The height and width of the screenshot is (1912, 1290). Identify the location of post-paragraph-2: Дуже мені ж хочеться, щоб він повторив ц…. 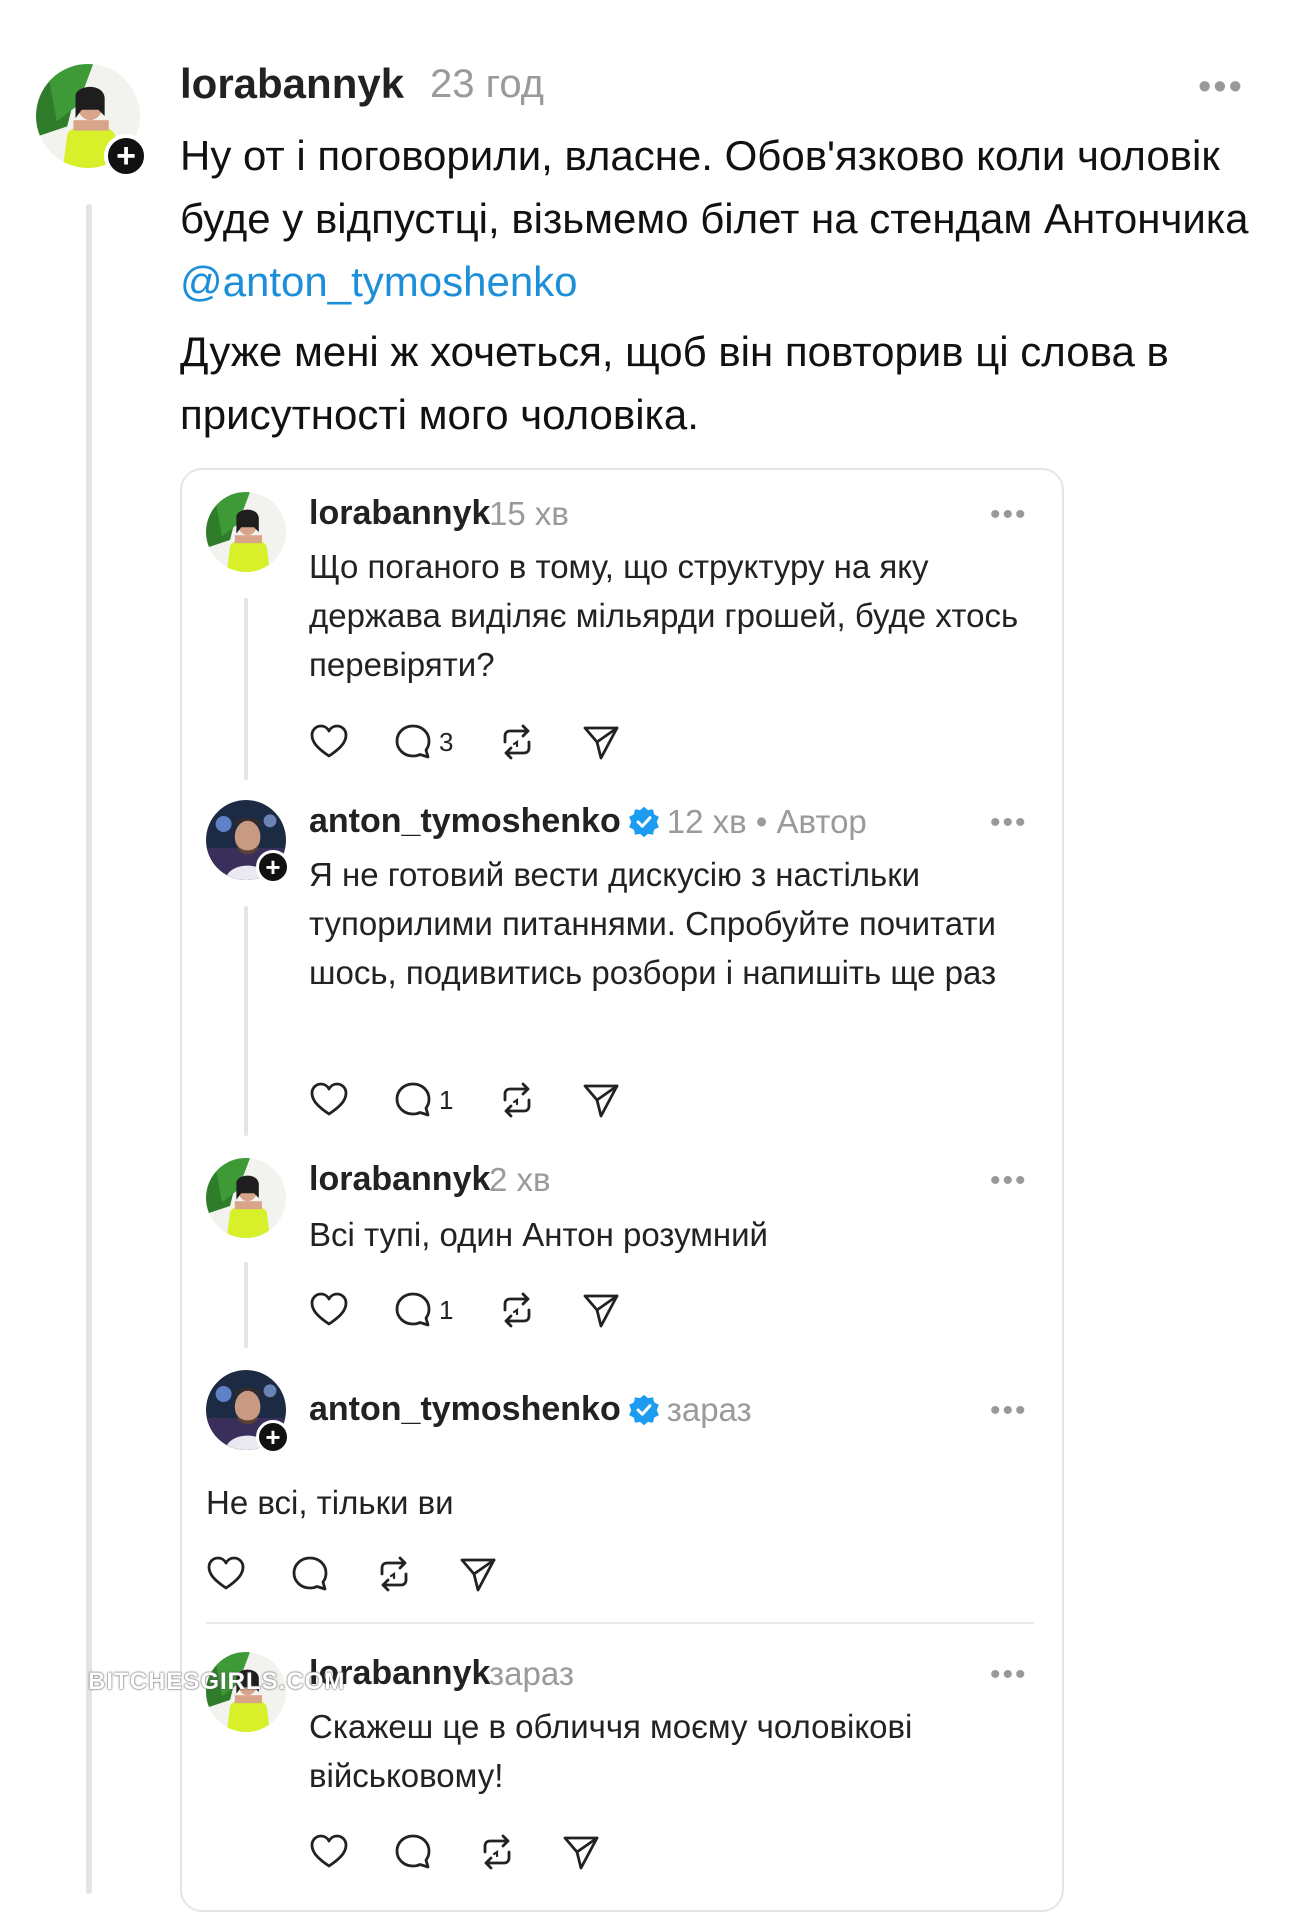
(674, 383).